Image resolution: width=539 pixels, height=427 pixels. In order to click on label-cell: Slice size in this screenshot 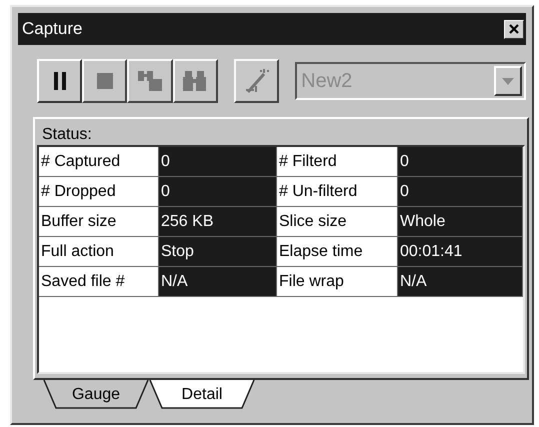, I will do `click(337, 221)`.